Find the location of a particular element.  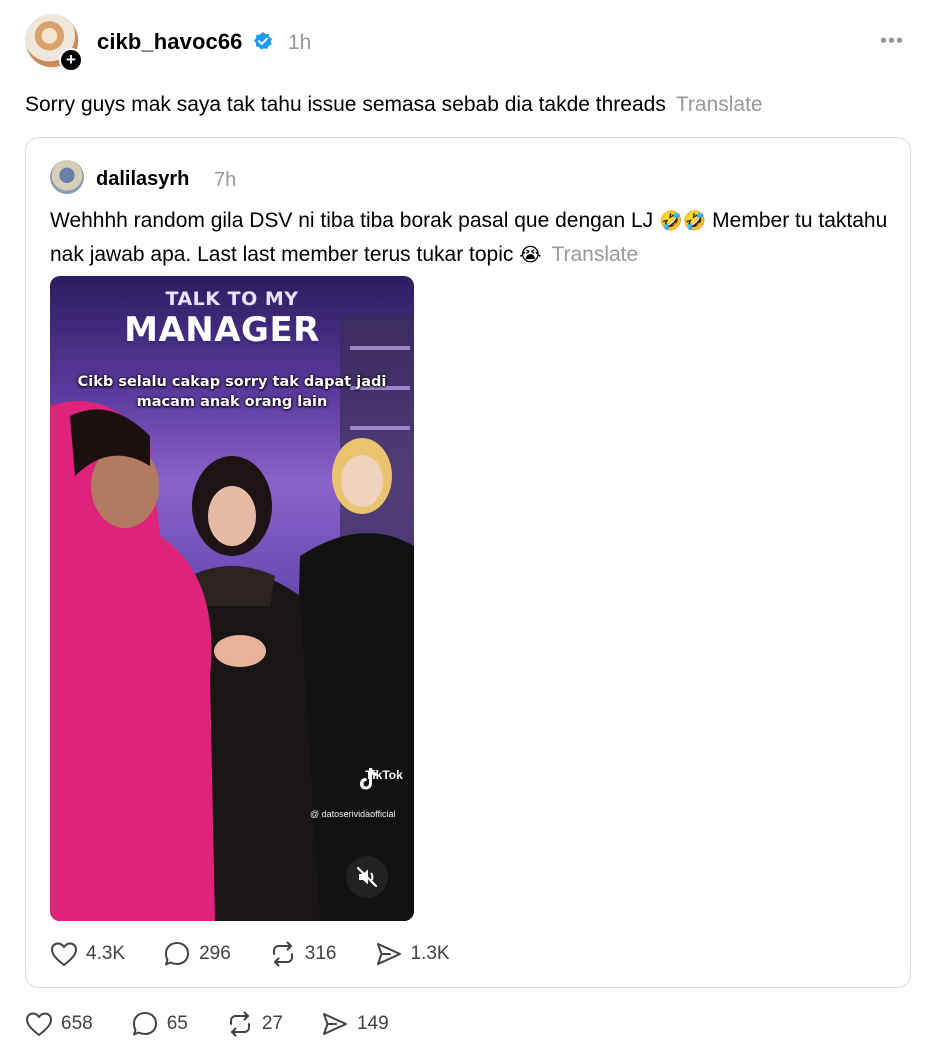

post-timestamp: 1h is located at coordinates (300, 42).